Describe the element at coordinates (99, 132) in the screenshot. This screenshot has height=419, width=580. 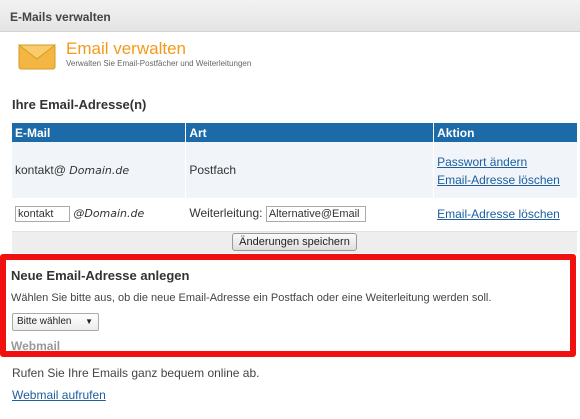
I see `column-header-email: E-Mail` at that location.